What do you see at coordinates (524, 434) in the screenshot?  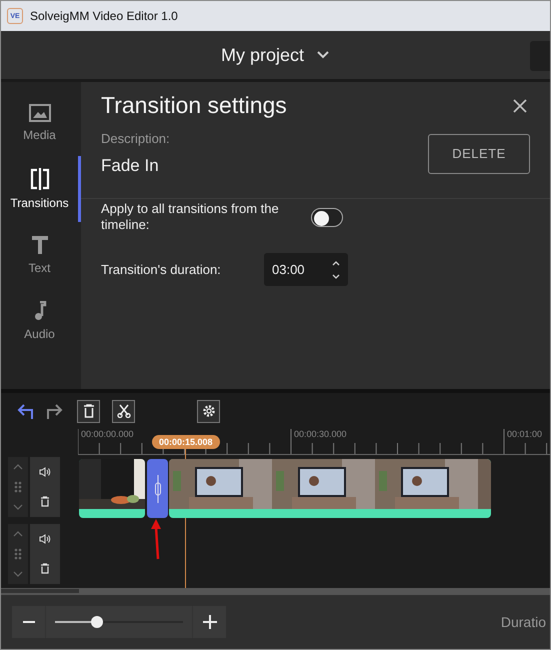 I see `ruler-label: 00:01:00` at bounding box center [524, 434].